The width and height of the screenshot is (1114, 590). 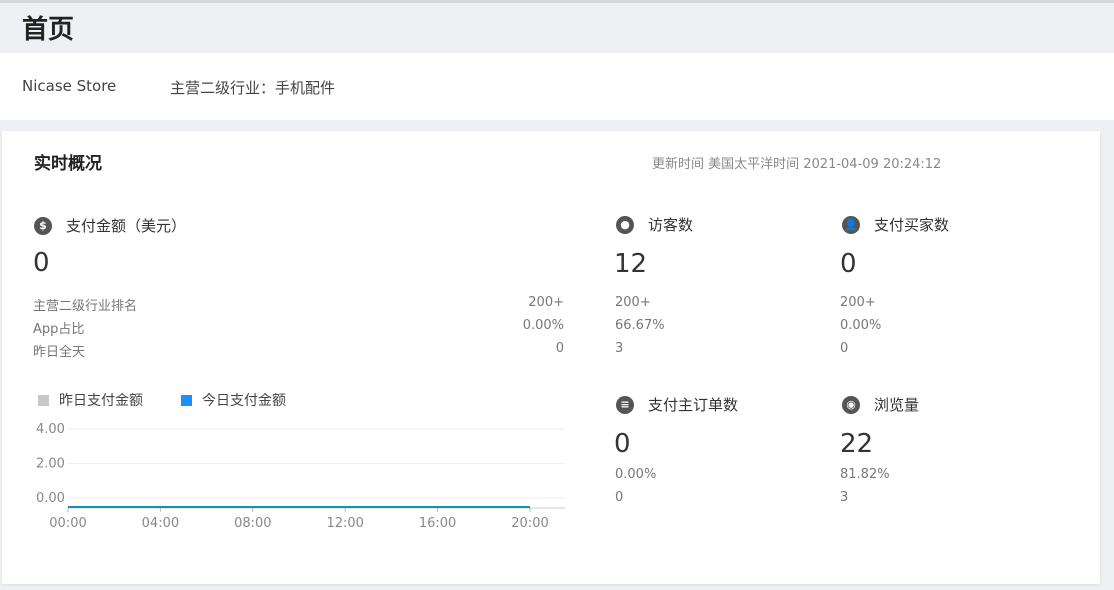 I want to click on x-tick-label: 20:00, so click(x=529, y=523).